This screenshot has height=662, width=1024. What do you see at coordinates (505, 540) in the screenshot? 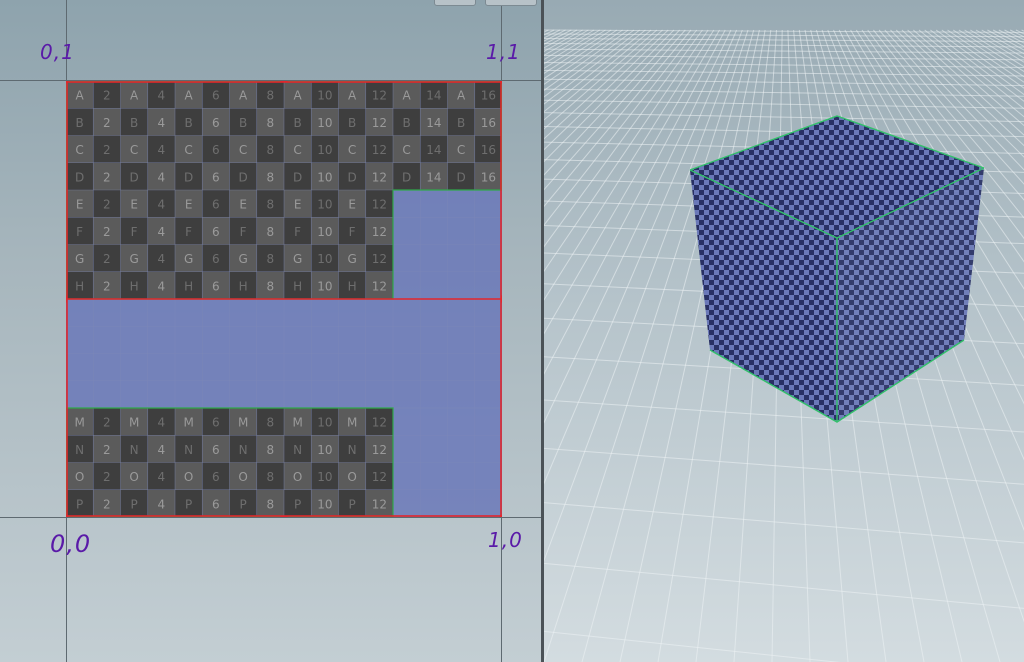
I see `uv-corner-label-bottom-right: 1,0` at bounding box center [505, 540].